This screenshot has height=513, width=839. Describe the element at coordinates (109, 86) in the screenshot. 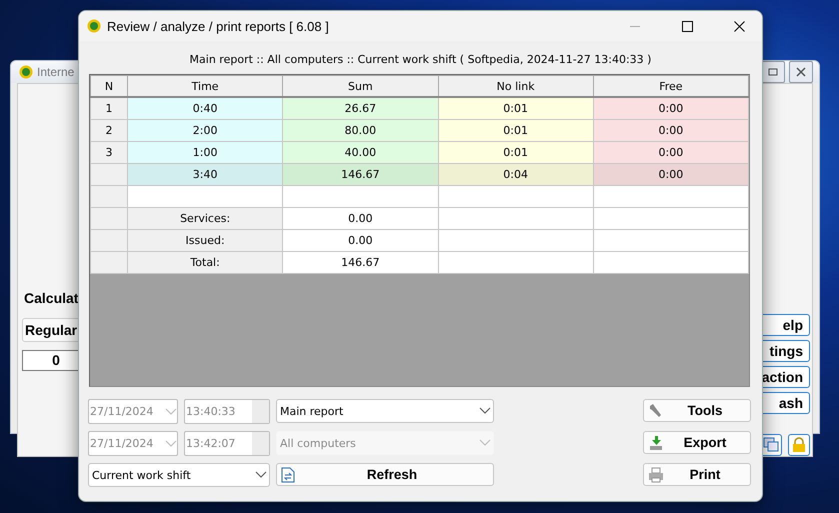

I see `column-header: N` at that location.